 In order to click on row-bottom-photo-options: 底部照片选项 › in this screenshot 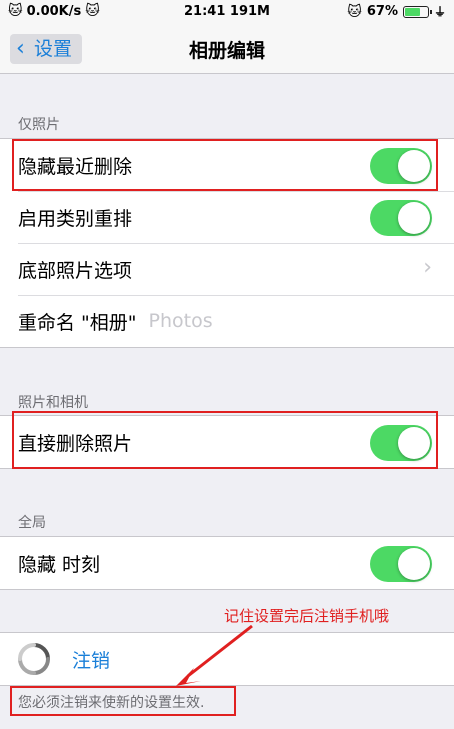, I will do `click(227, 269)`.